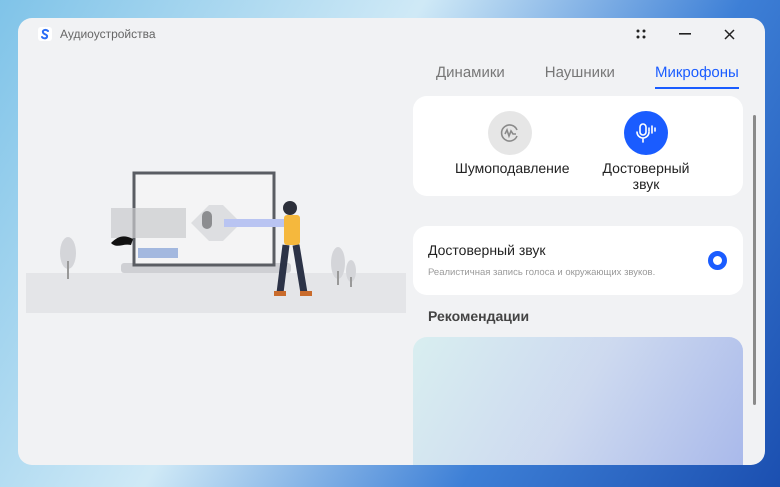 This screenshot has height=487, width=780. I want to click on tab: Микрофоны, so click(696, 74).